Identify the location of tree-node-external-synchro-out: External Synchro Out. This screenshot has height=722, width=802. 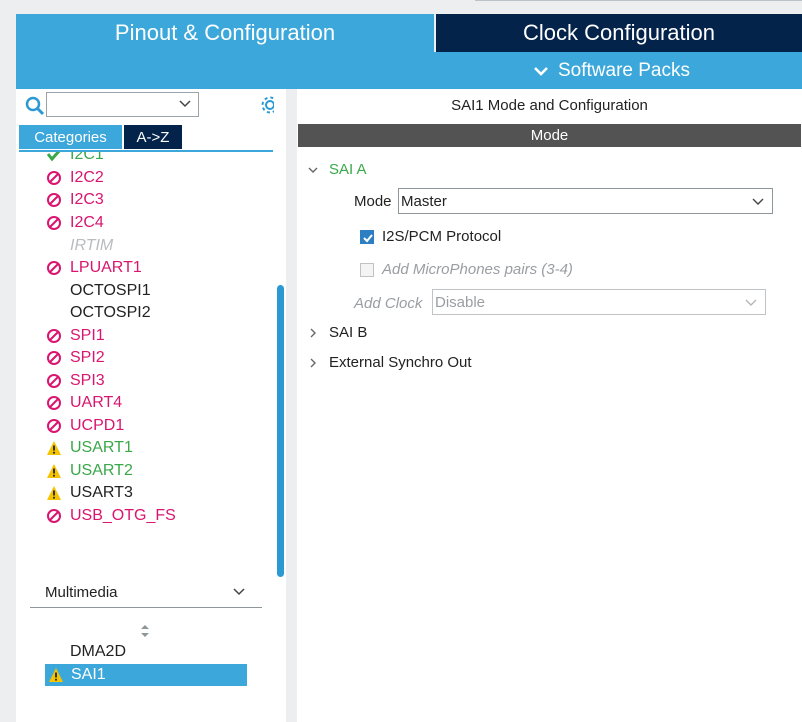
(389, 362).